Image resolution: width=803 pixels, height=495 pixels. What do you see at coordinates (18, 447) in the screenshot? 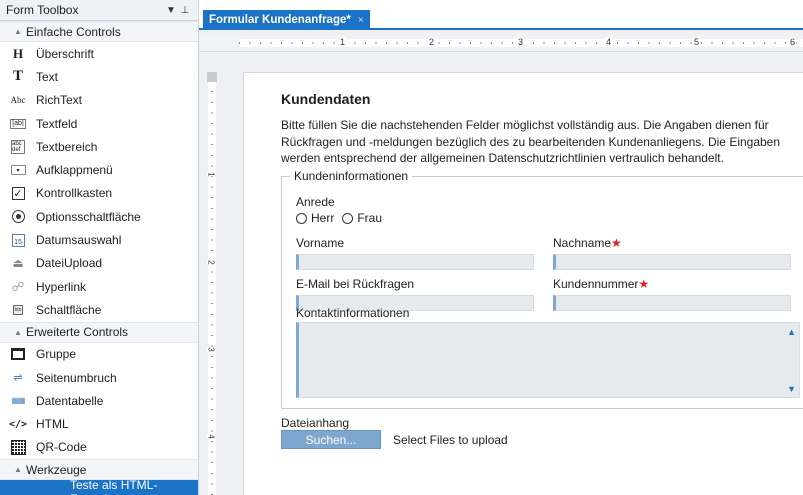
I see `qrcode-icon` at bounding box center [18, 447].